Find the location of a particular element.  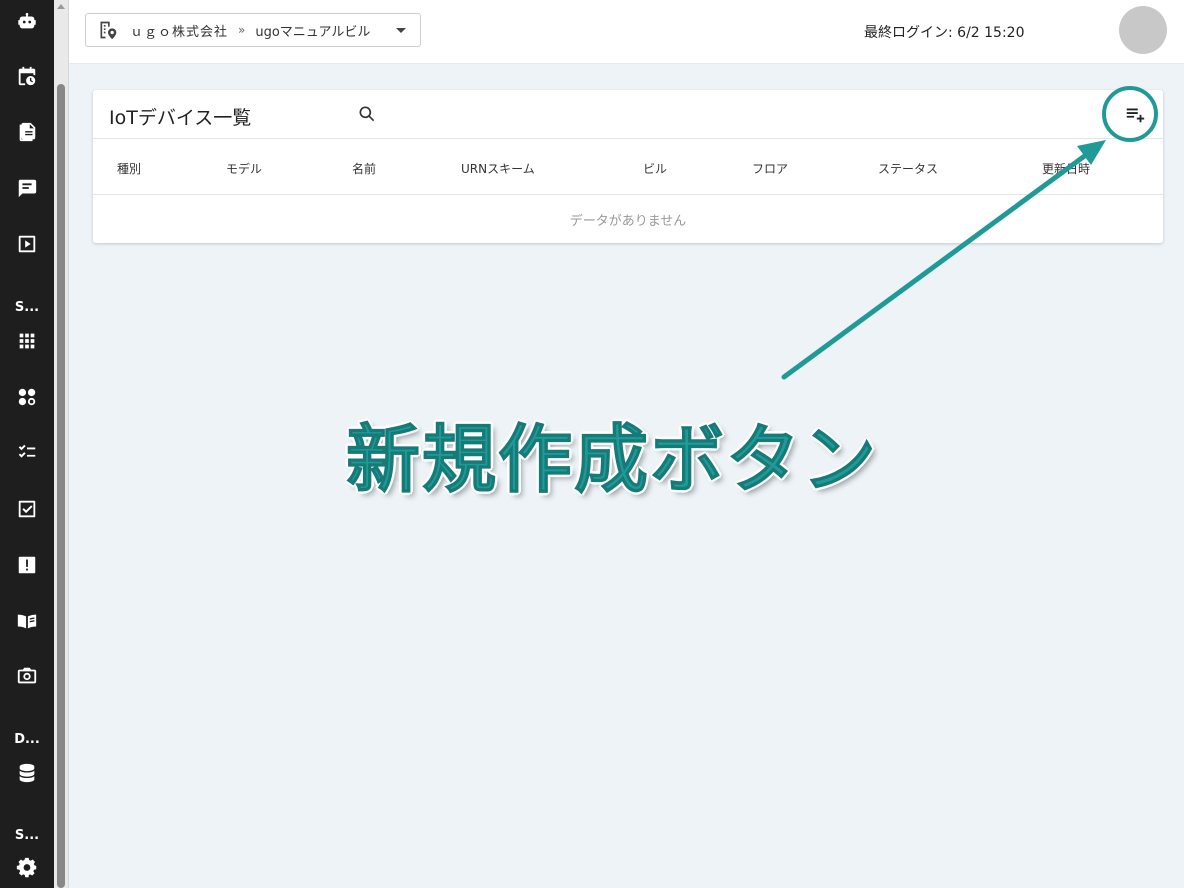

last-login-text: 最終ログイン: 6/2 15:20 is located at coordinates (944, 33).